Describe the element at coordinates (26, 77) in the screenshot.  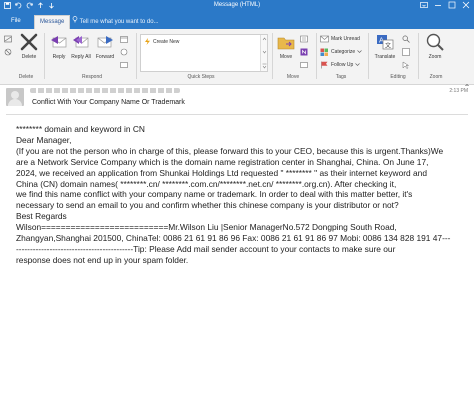
I see `group-delete-label: Delete` at that location.